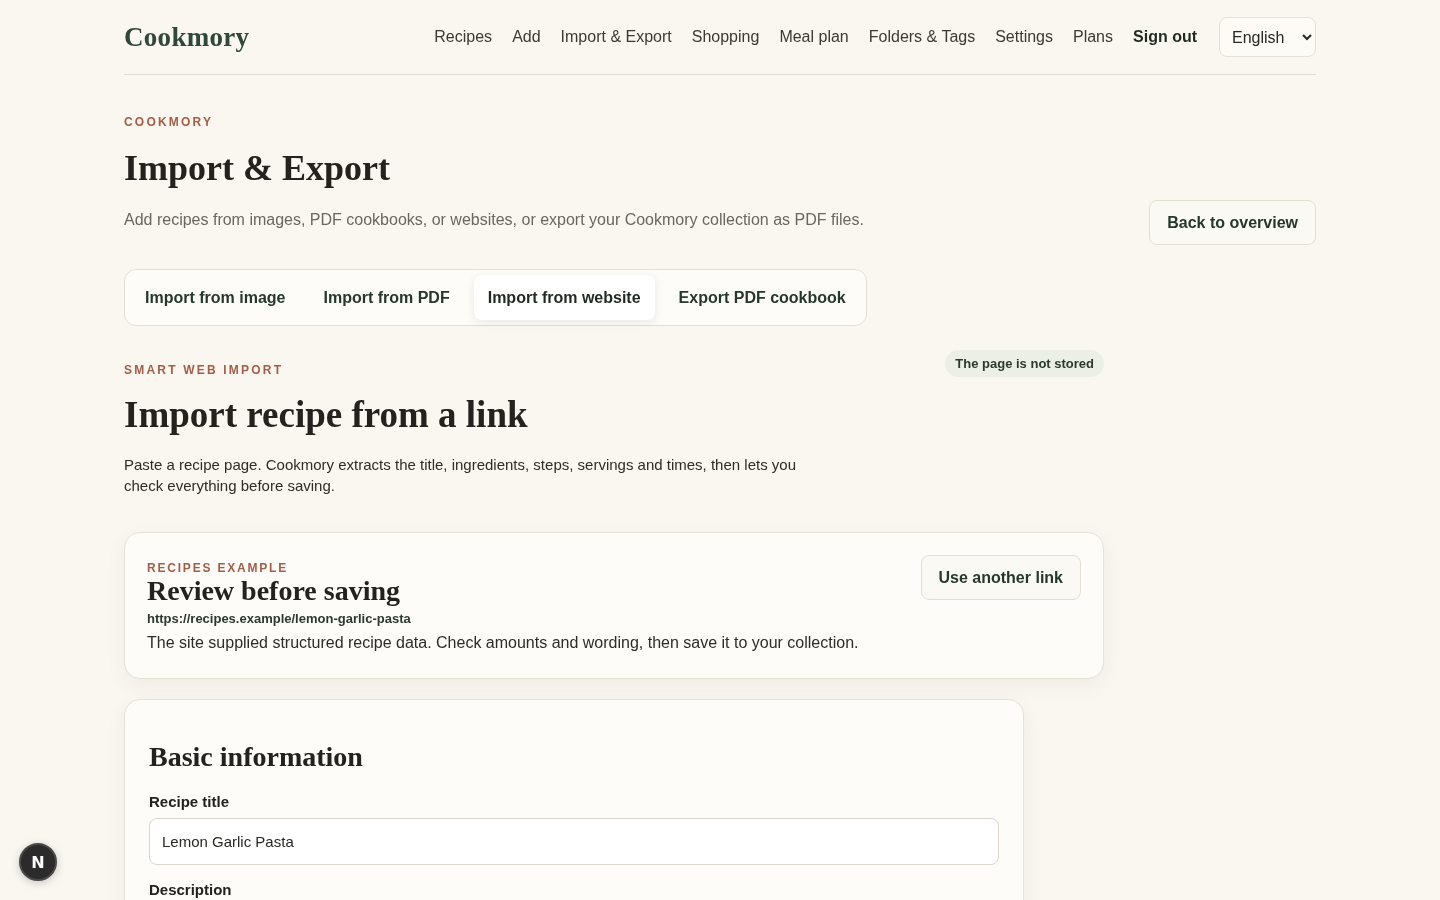 Image resolution: width=1440 pixels, height=900 pixels. Describe the element at coordinates (564, 297) in the screenshot. I see `tab: Import from website` at that location.